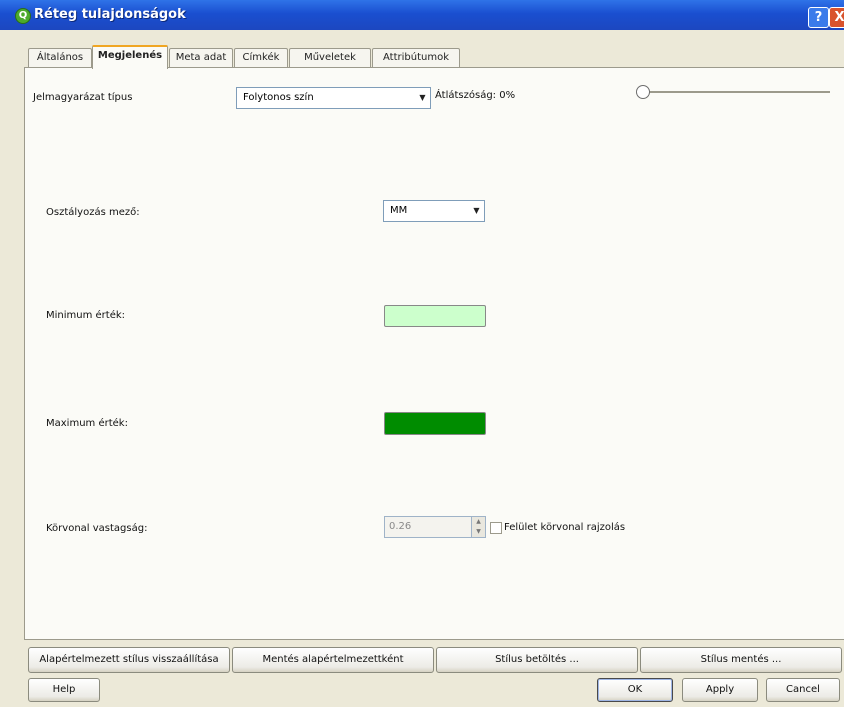  I want to click on window-title: Réteg tulajdonságok, so click(110, 14).